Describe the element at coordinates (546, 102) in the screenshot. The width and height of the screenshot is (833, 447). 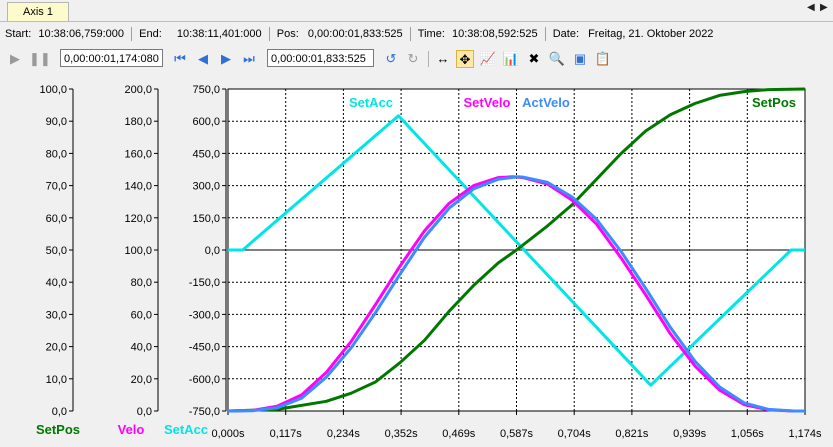
I see `actvelo-label: ActVelo` at that location.